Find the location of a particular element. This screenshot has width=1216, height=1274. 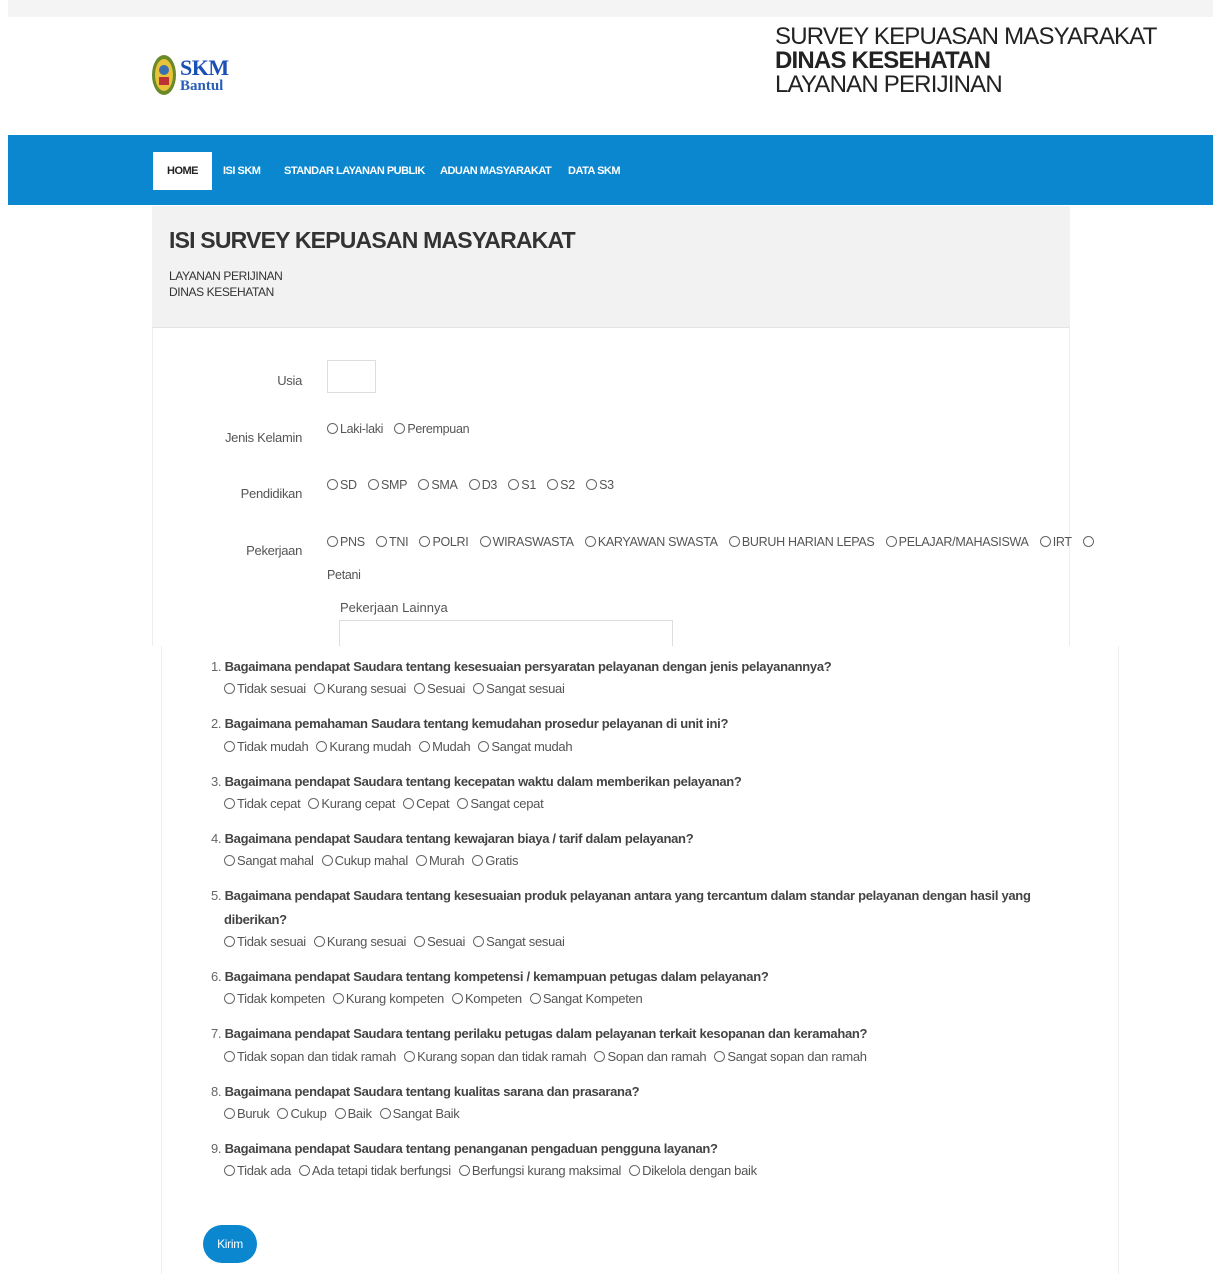

logo-line1: SKM is located at coordinates (204, 67).